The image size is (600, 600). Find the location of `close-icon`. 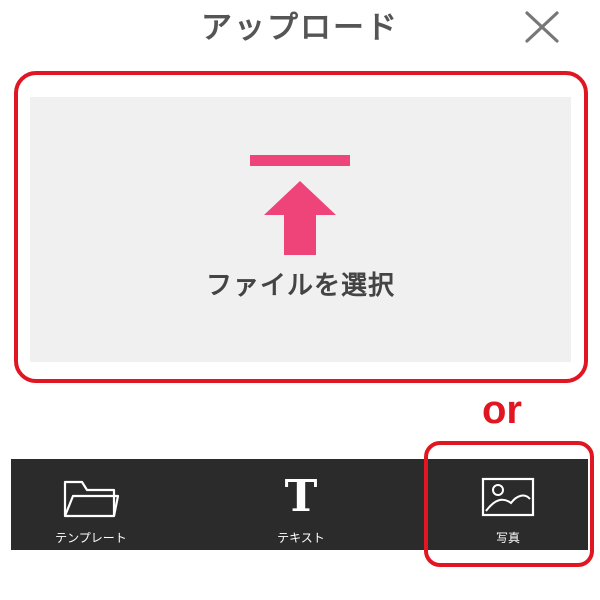

close-icon is located at coordinates (542, 27).